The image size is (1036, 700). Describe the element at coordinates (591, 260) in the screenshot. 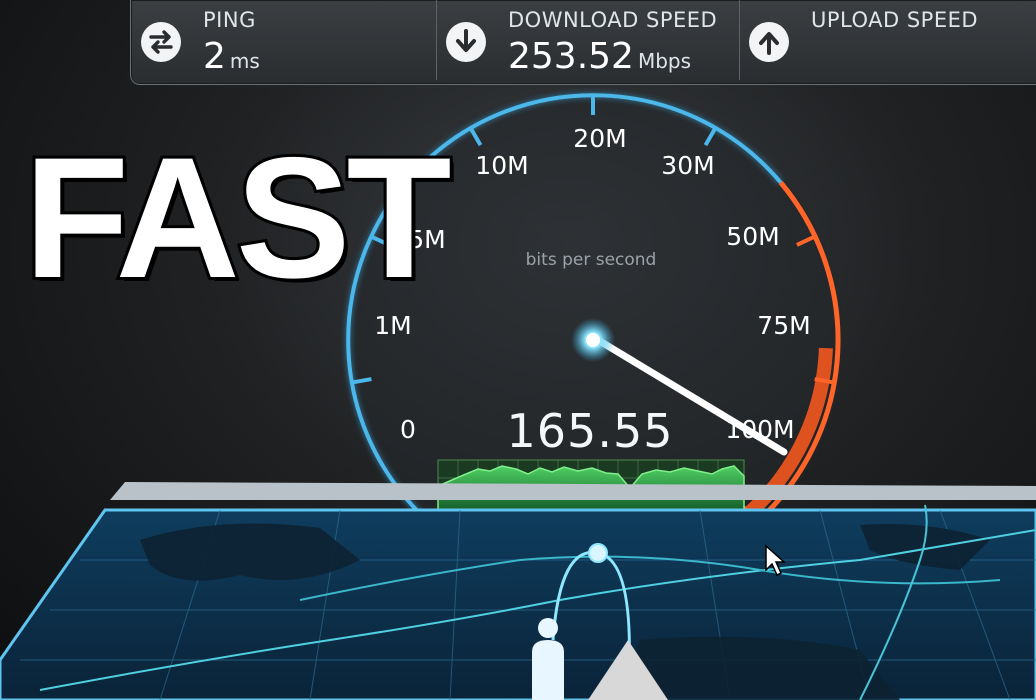

I see `gauge-unit-label: bits per second` at that location.